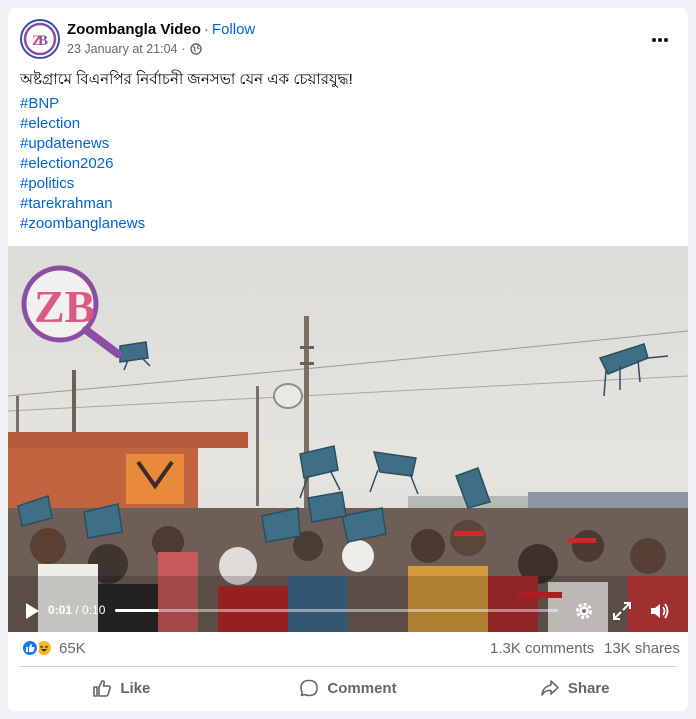  What do you see at coordinates (542, 648) in the screenshot?
I see `comments-count: 1.3K comments` at bounding box center [542, 648].